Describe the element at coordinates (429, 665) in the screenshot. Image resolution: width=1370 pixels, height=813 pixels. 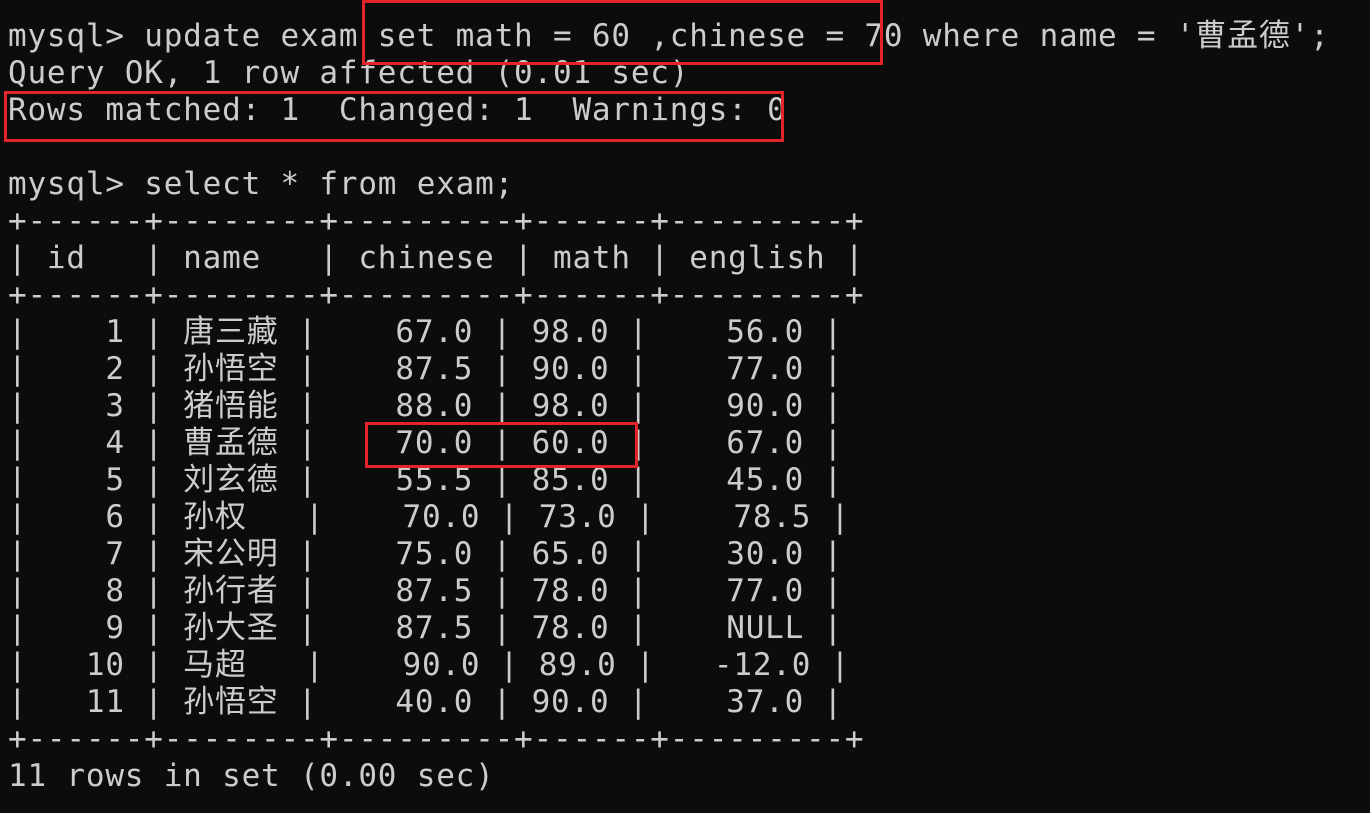
I see `table-row: | 10 | 马超 | 90.0 | 89.0 | -12.0 |` at that location.